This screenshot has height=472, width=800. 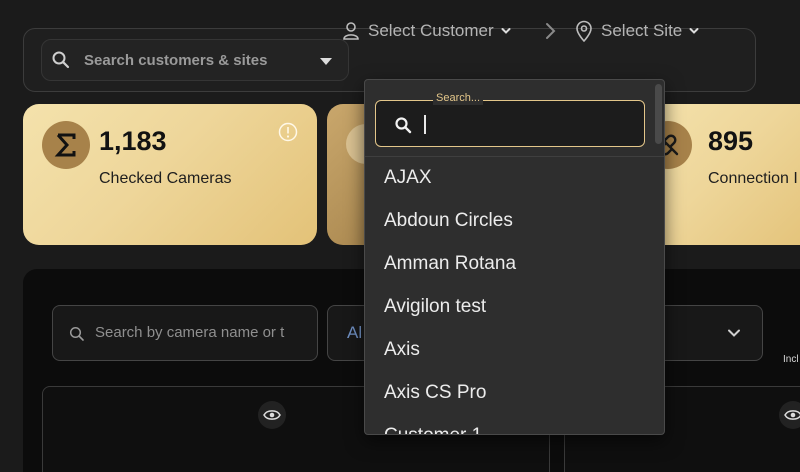 What do you see at coordinates (514, 399) in the screenshot?
I see `customer-option: Axis CS Pro` at bounding box center [514, 399].